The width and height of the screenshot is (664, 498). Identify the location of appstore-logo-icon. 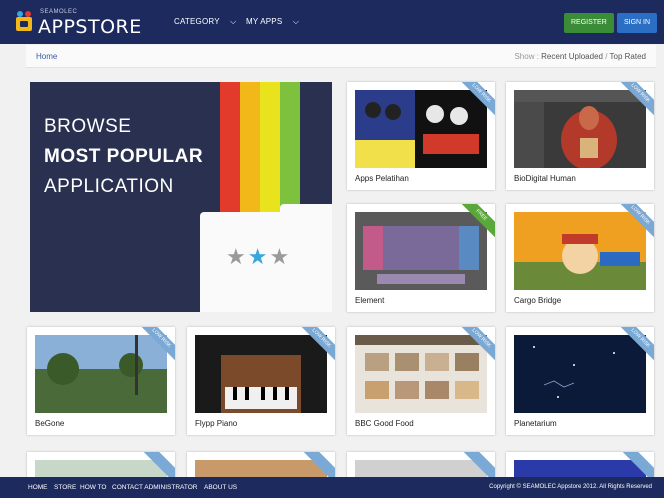
(24, 21).